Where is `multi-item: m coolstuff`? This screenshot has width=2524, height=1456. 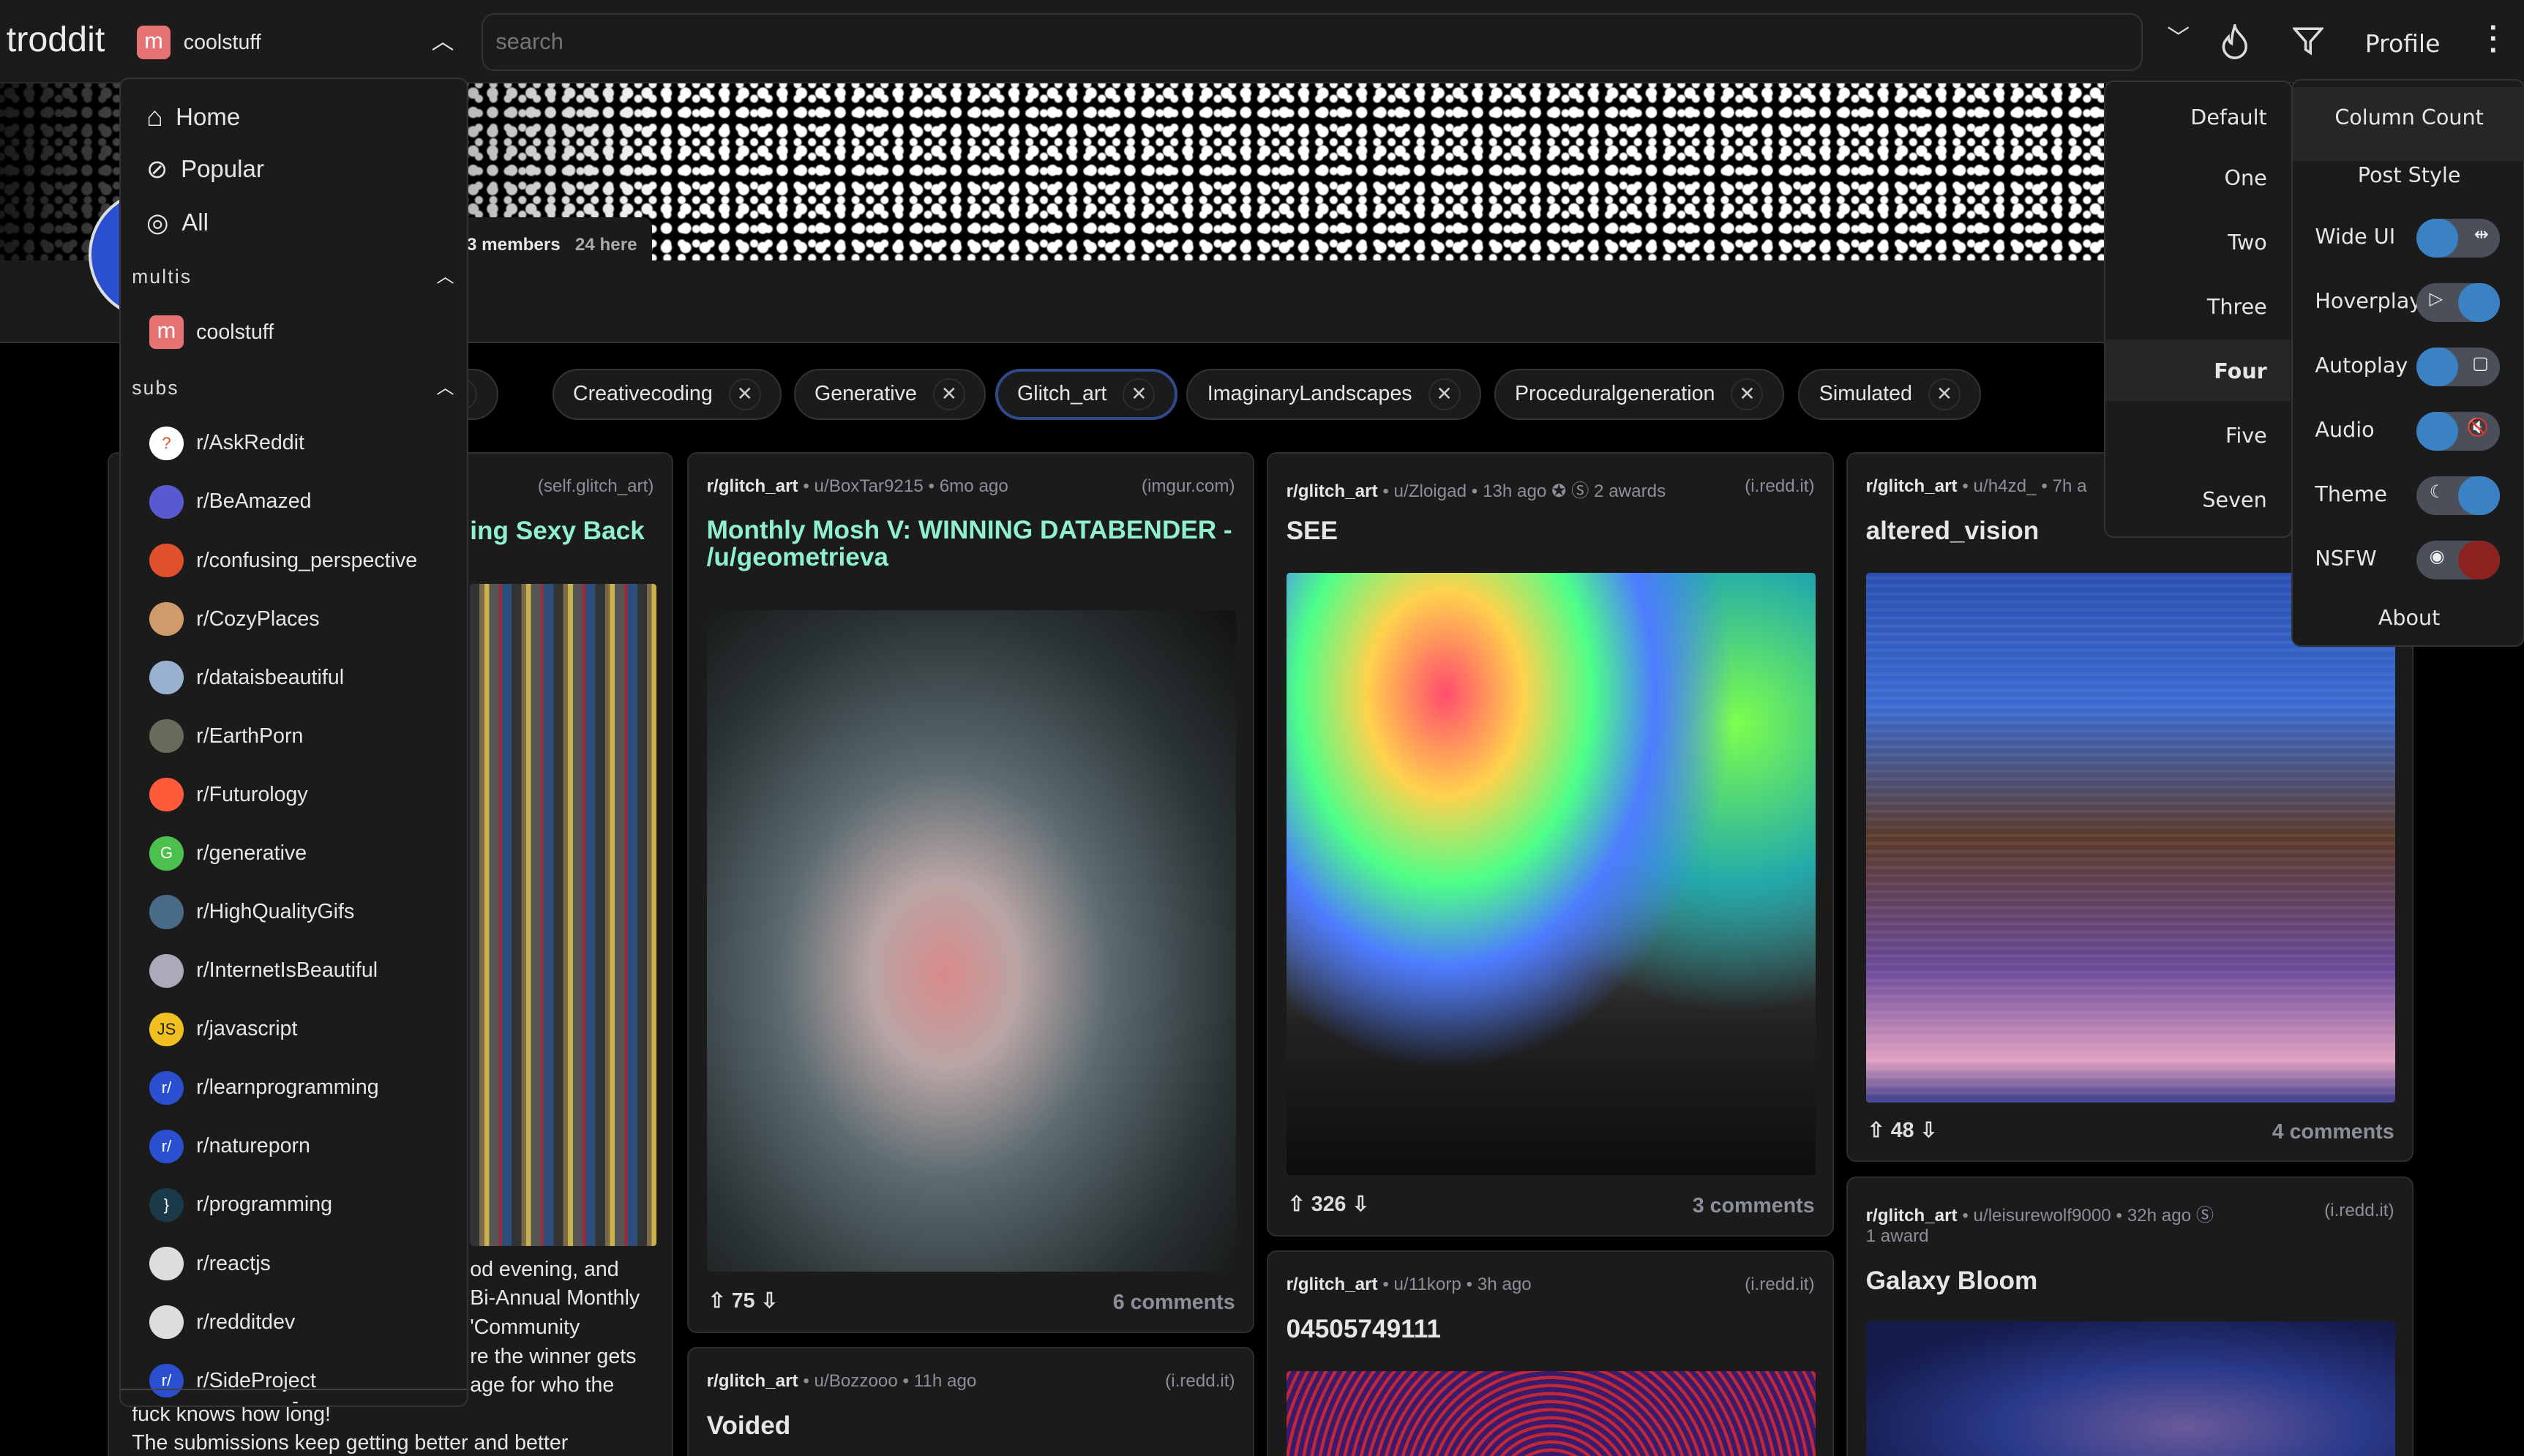 multi-item: m coolstuff is located at coordinates (211, 333).